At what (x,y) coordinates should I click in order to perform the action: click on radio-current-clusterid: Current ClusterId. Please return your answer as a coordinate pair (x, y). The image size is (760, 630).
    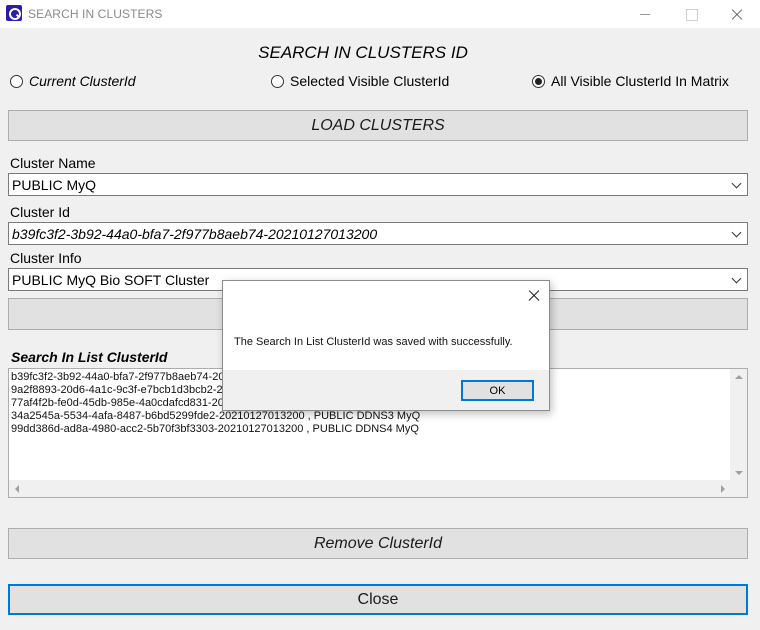
    Looking at the image, I should click on (73, 81).